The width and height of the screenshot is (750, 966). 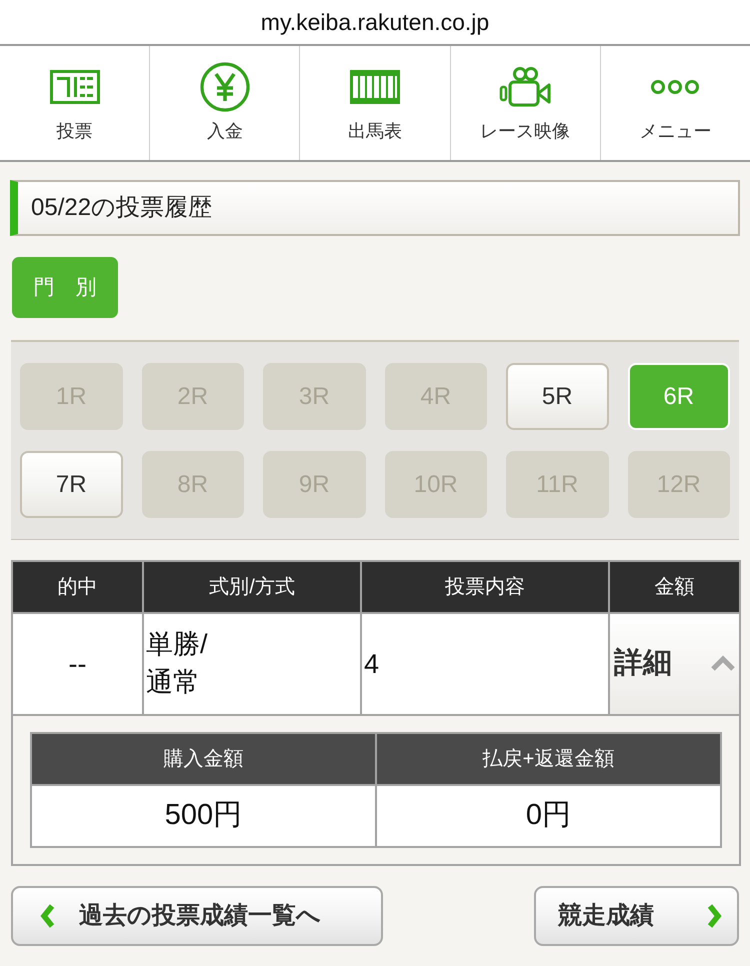 I want to click on filter-button: 門 別, so click(x=65, y=287).